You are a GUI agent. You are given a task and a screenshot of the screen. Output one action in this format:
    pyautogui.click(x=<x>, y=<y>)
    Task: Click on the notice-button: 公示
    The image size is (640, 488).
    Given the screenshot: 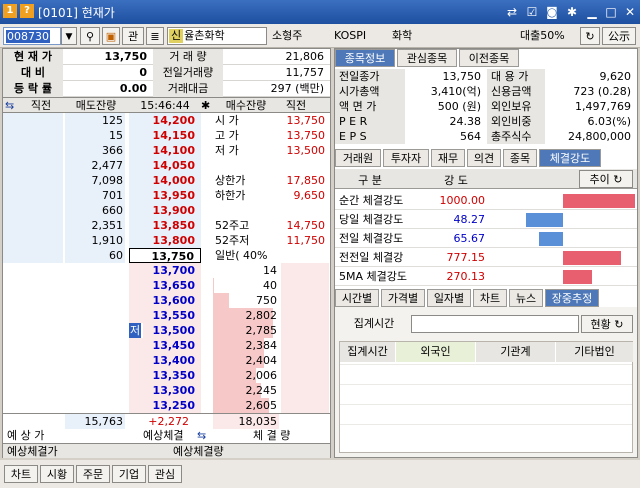 What is the action you would take?
    pyautogui.click(x=619, y=36)
    